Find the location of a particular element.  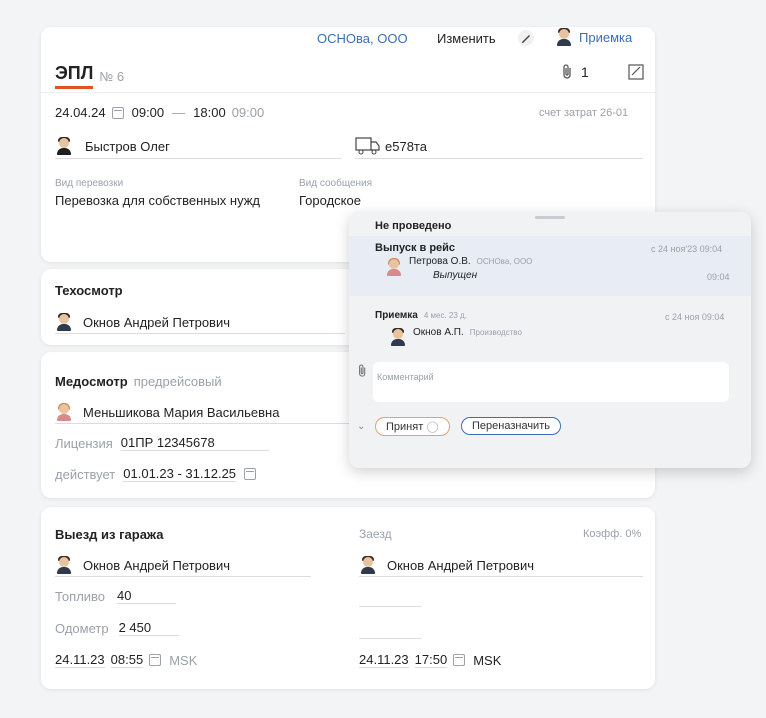

step1-date: с 24 ноя'23 09:04 is located at coordinates (687, 249).